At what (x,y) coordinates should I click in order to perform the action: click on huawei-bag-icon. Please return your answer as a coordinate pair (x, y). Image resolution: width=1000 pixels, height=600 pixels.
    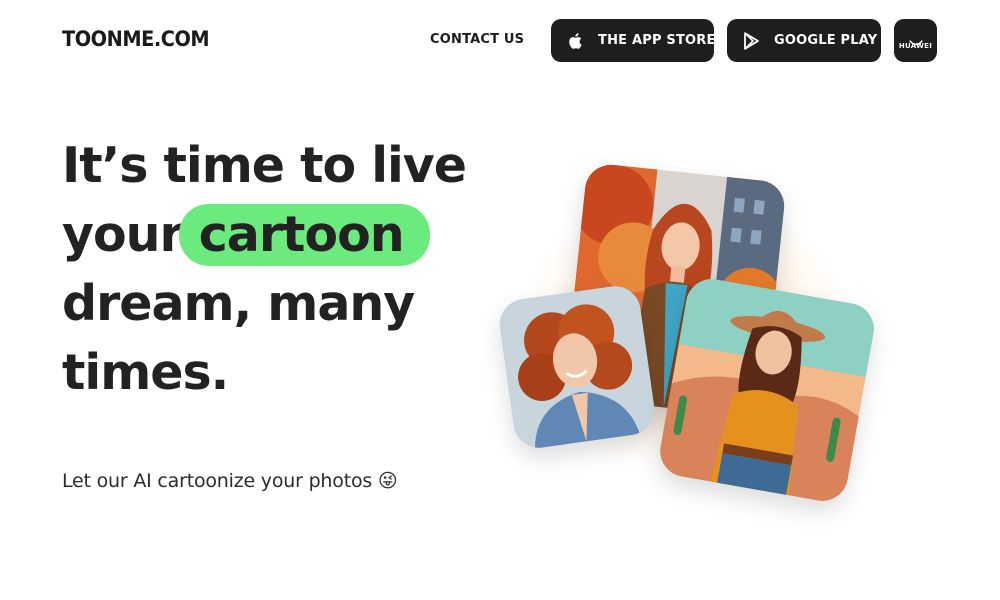
    Looking at the image, I should click on (915, 38).